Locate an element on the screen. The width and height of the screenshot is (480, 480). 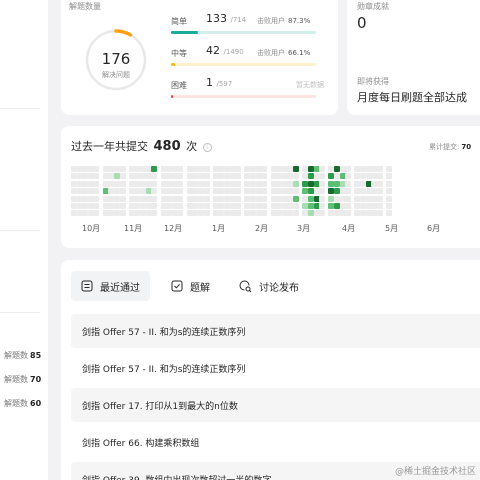
recent-problem-row: 剑指 Offer 66. 构建乘积数组 is located at coordinates (275, 442).